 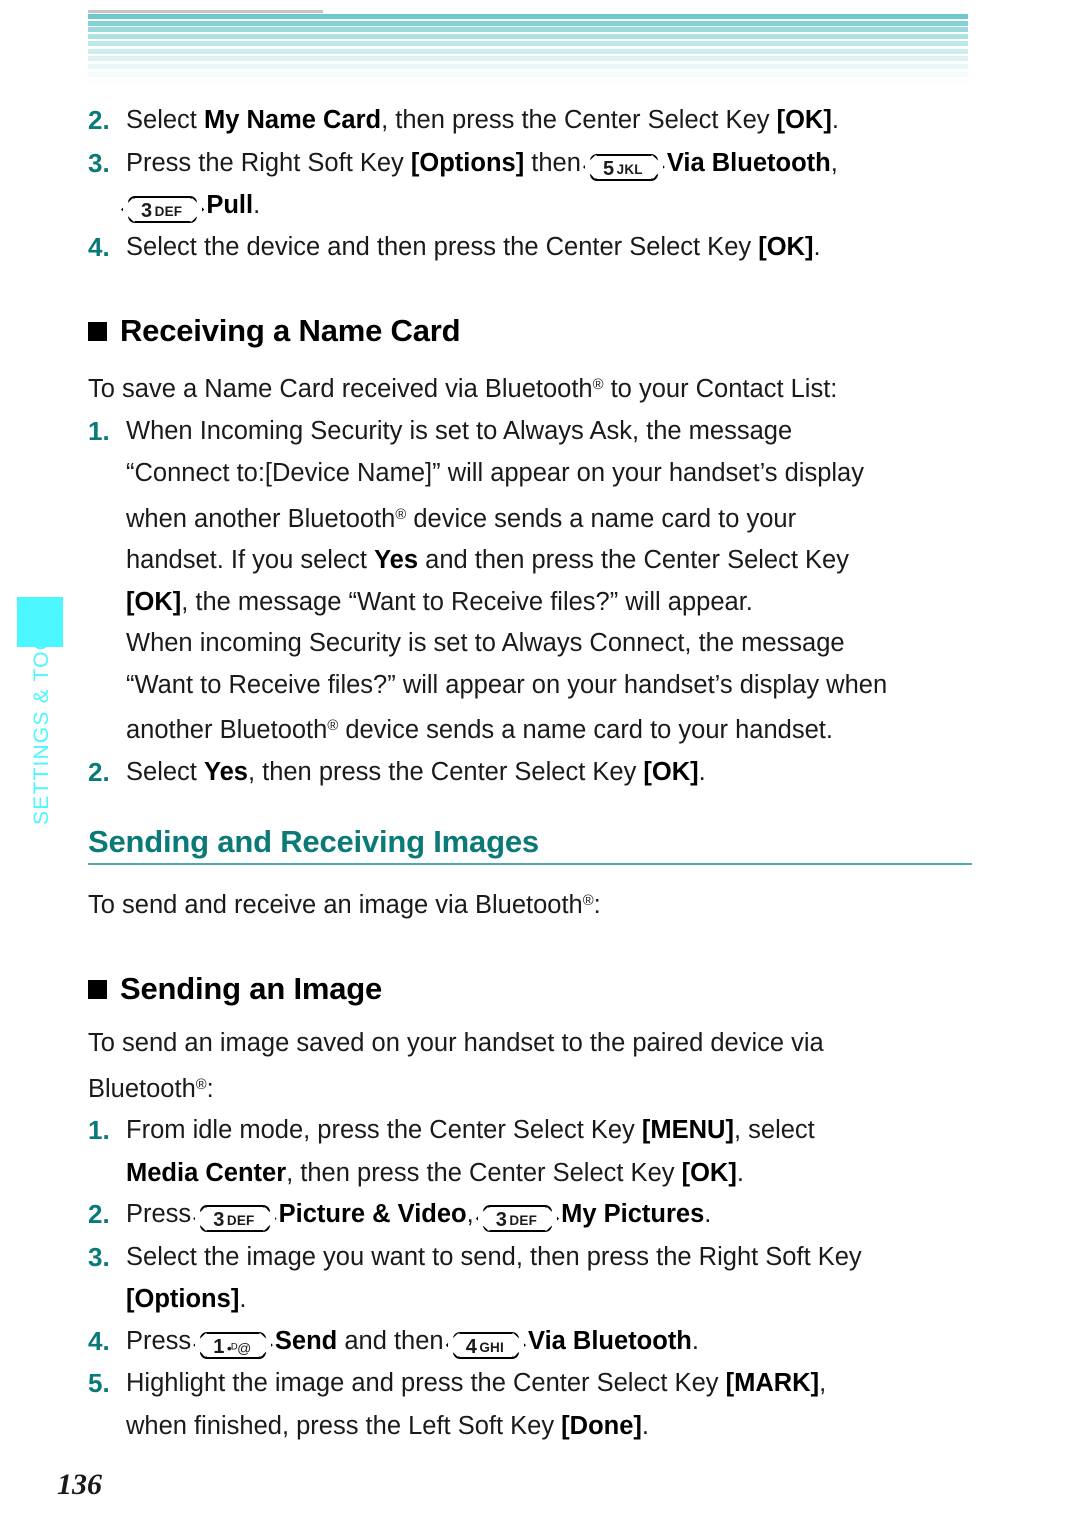 I want to click on step-continuation-line: [Options]., so click(x=549, y=1300).